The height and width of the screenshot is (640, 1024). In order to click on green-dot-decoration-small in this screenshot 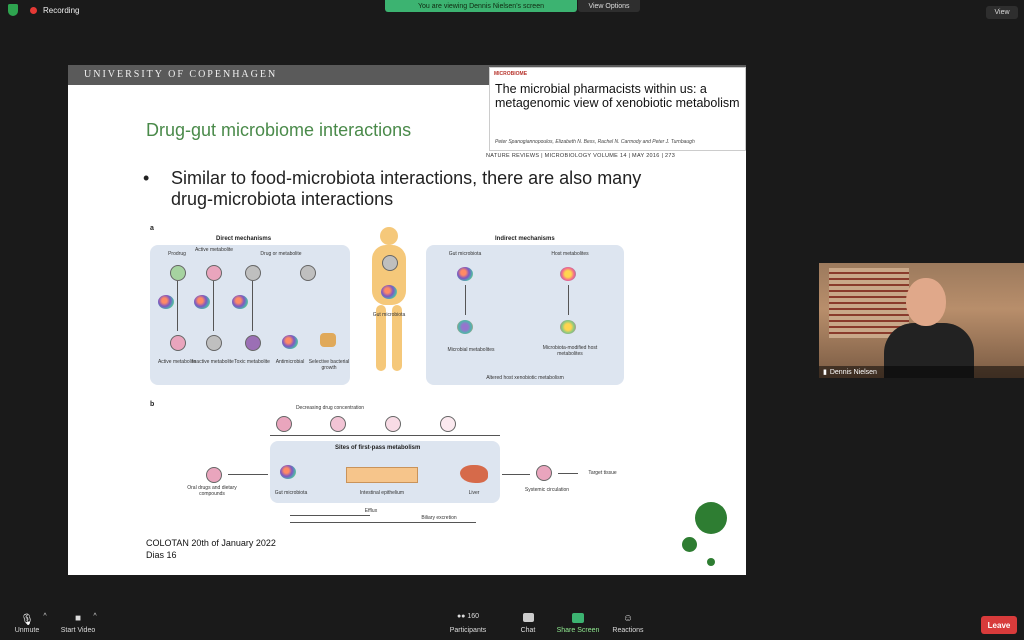, I will do `click(711, 562)`.